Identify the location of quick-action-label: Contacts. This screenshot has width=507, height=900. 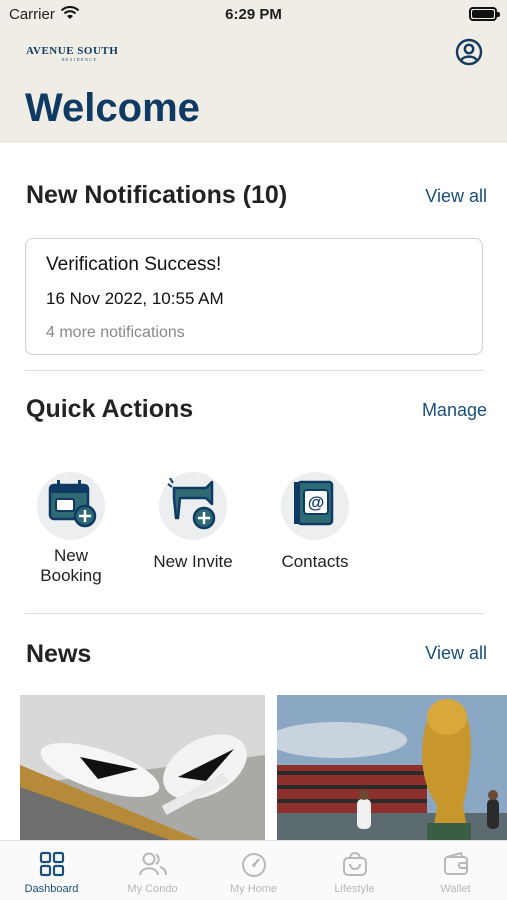
(315, 561).